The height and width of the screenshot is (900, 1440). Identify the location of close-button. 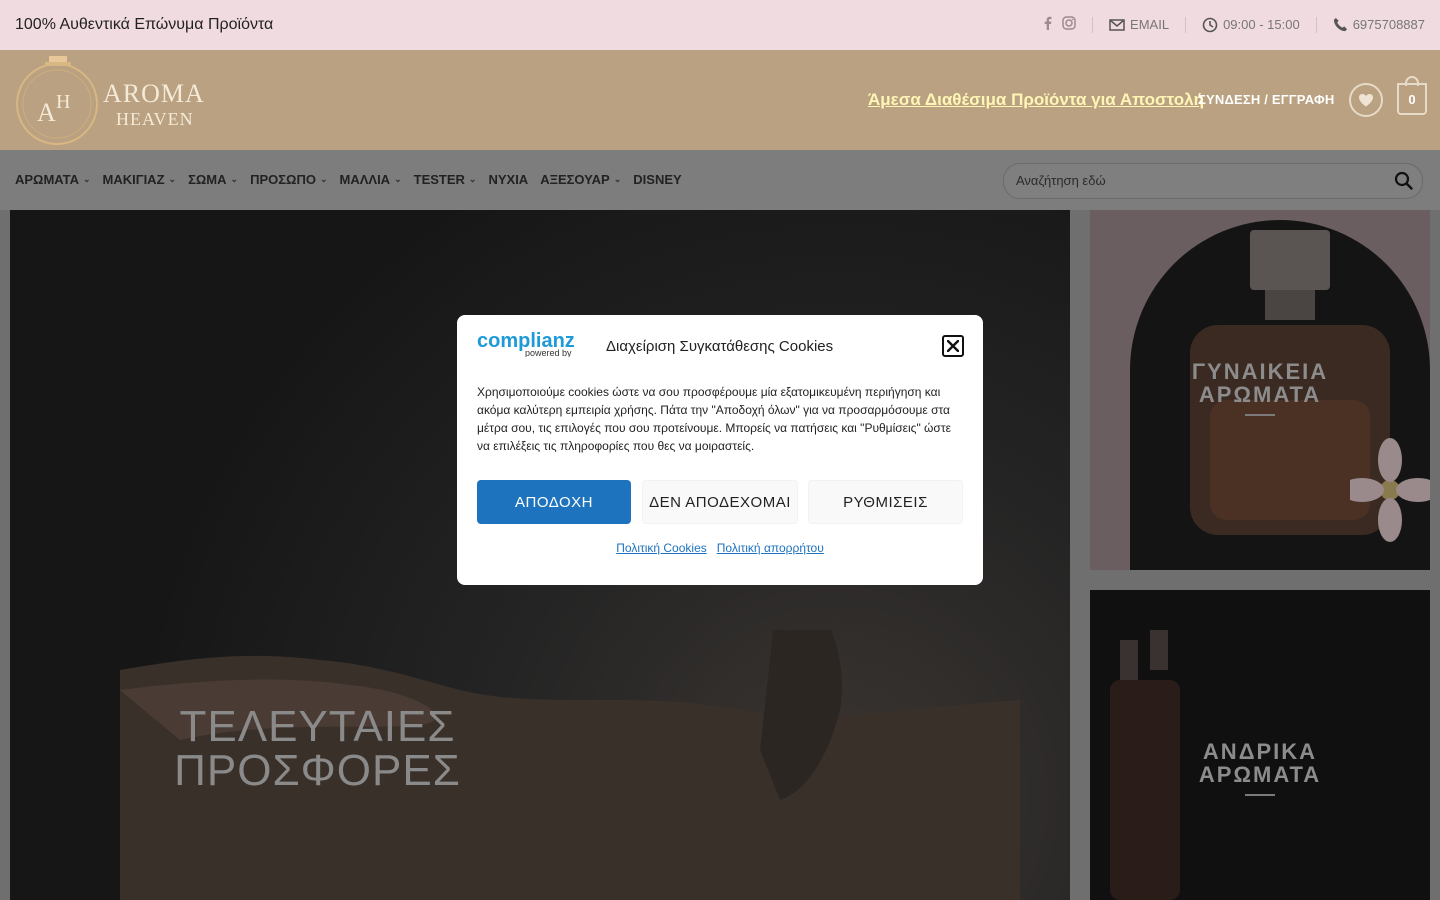
(953, 346).